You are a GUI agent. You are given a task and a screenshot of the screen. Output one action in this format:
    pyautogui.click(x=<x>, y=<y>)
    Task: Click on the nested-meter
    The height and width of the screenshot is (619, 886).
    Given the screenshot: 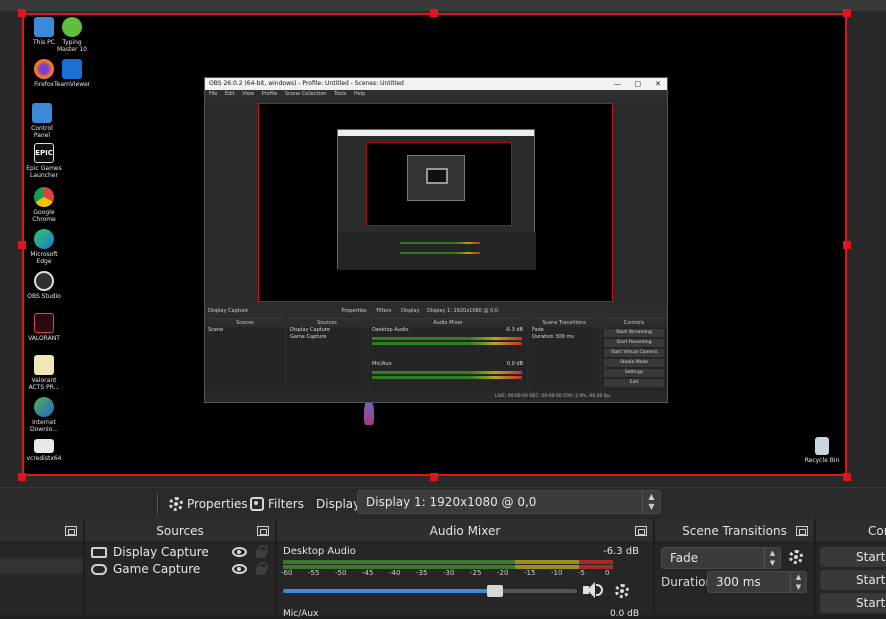 What is the action you would take?
    pyautogui.click(x=447, y=338)
    